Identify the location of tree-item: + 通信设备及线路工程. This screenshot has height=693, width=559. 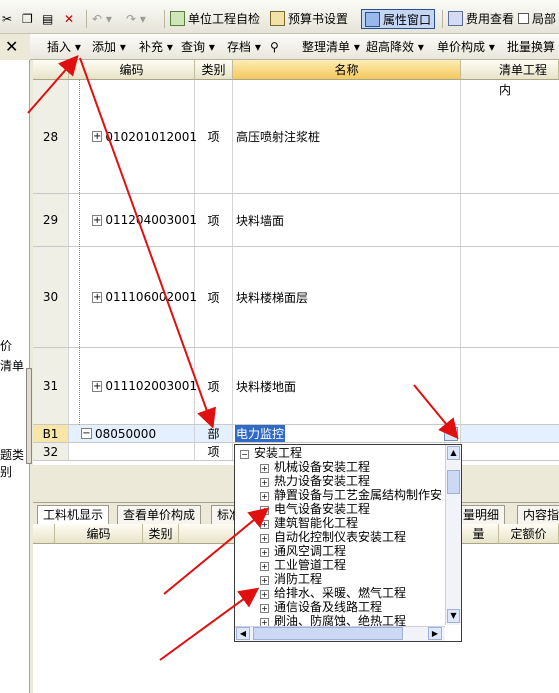
(321, 607).